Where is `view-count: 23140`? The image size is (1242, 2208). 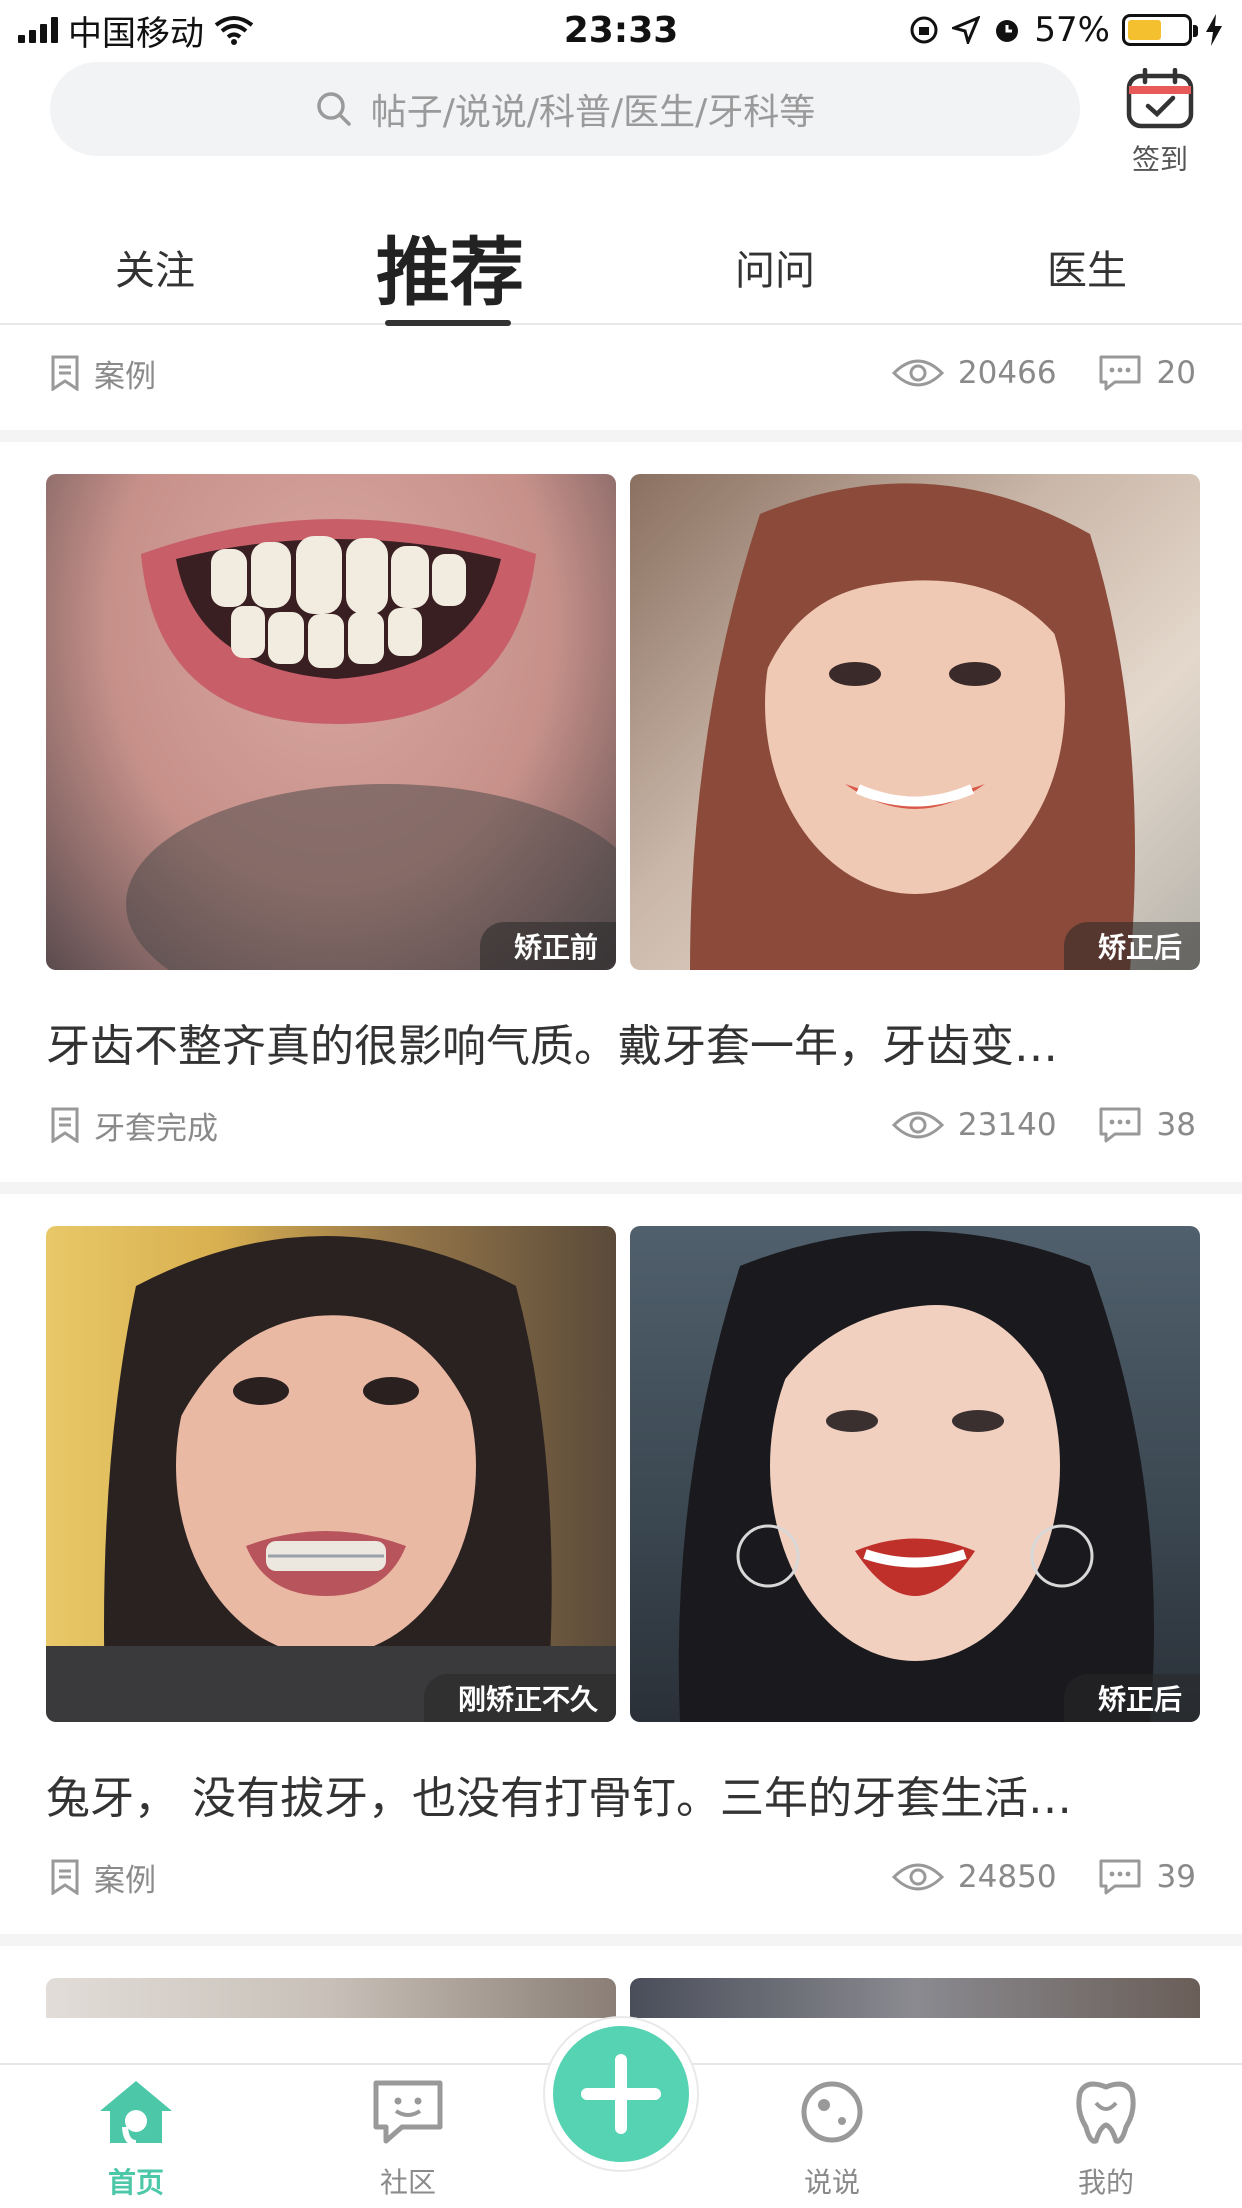 view-count: 23140 is located at coordinates (974, 1125).